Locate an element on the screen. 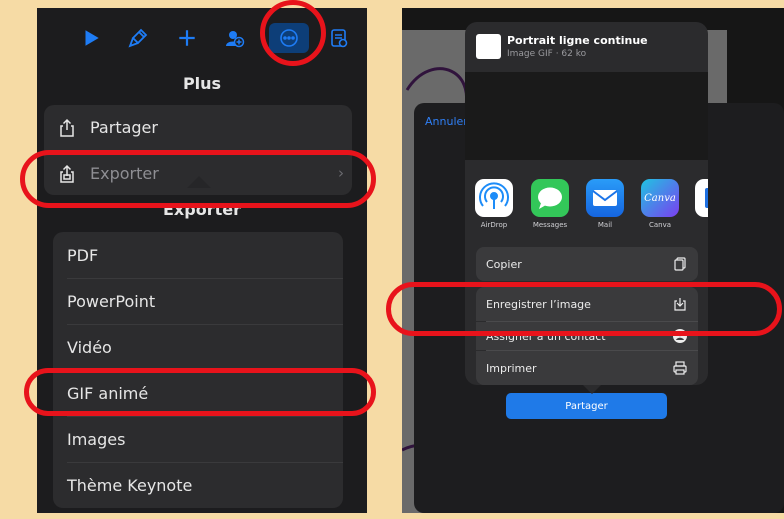 This screenshot has width=784, height=519. action-label: Enregistrer l’image is located at coordinates (538, 304).